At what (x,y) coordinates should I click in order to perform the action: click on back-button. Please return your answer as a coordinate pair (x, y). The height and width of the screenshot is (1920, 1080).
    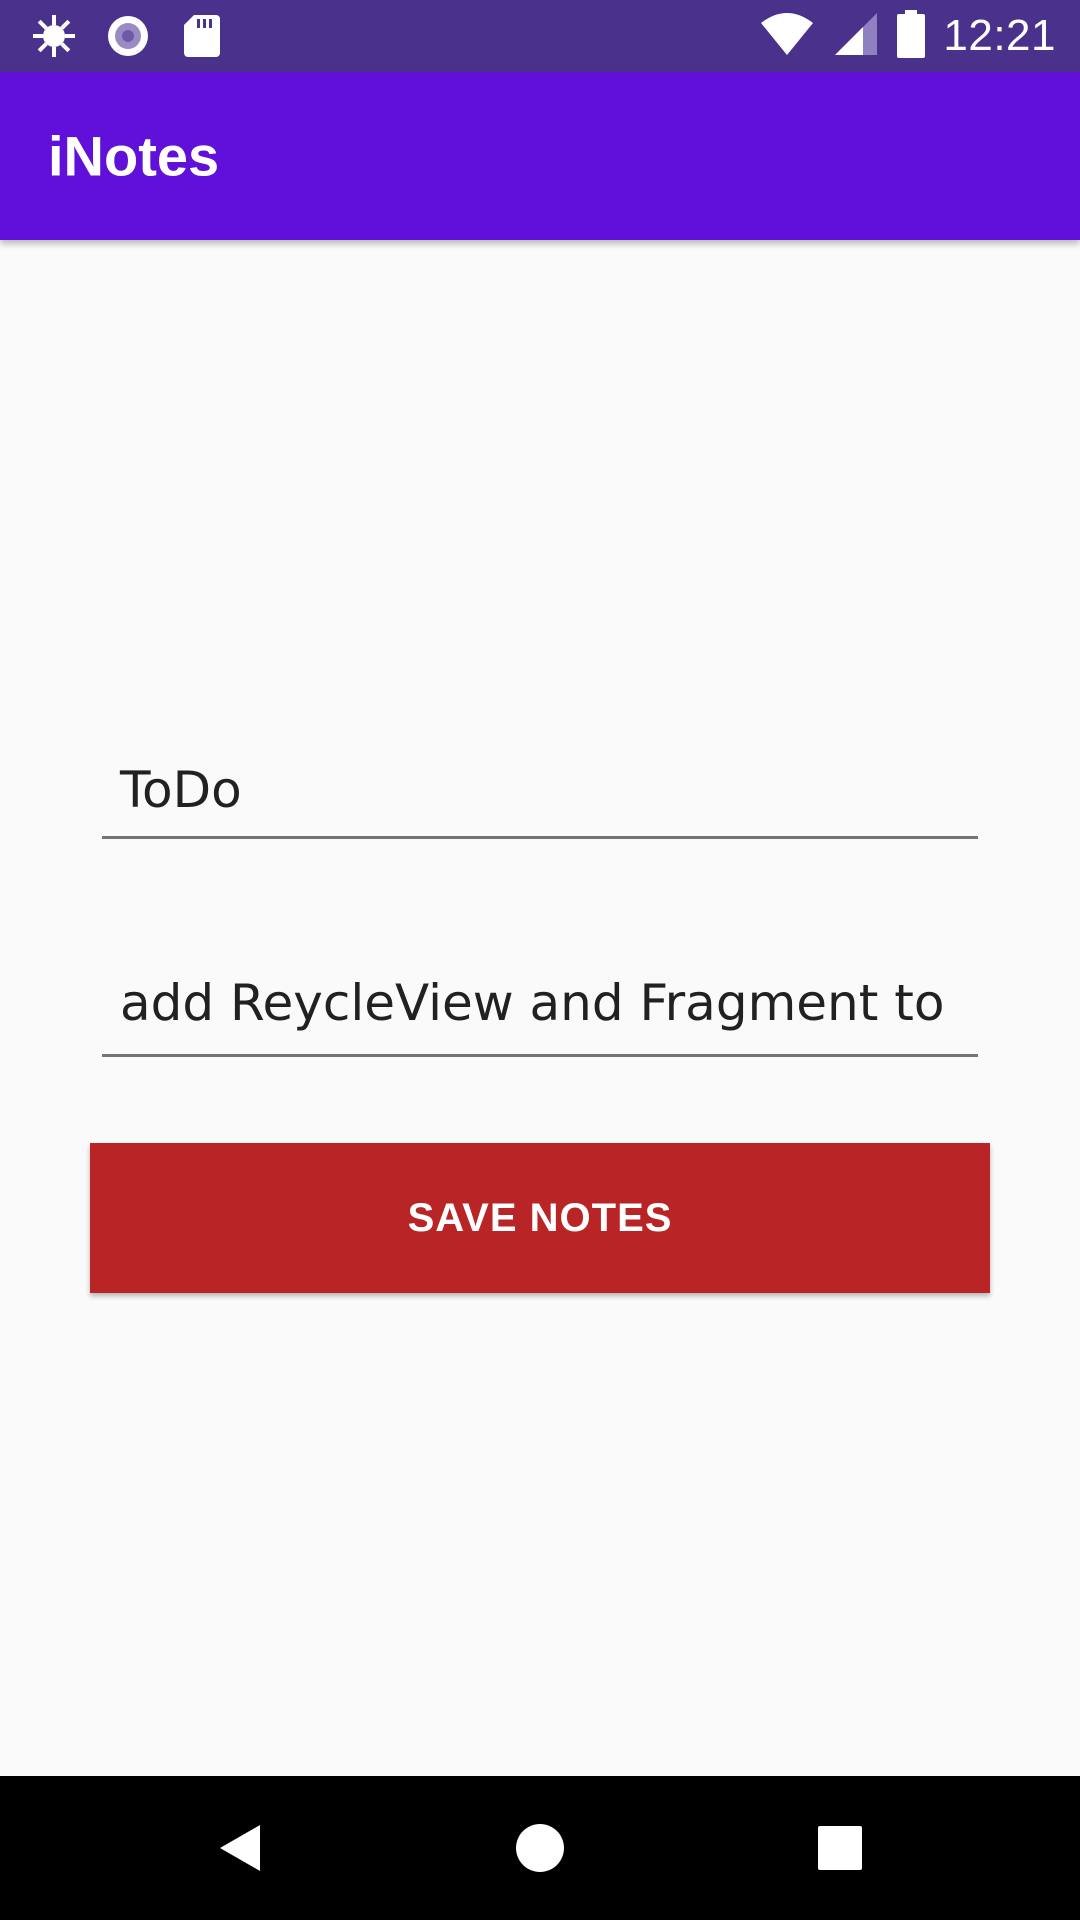
    Looking at the image, I should click on (240, 1848).